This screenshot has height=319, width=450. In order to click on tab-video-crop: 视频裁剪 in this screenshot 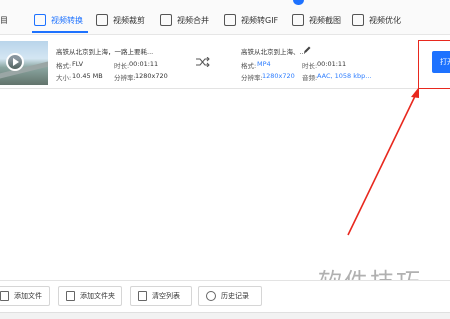, I will do `click(120, 20)`.